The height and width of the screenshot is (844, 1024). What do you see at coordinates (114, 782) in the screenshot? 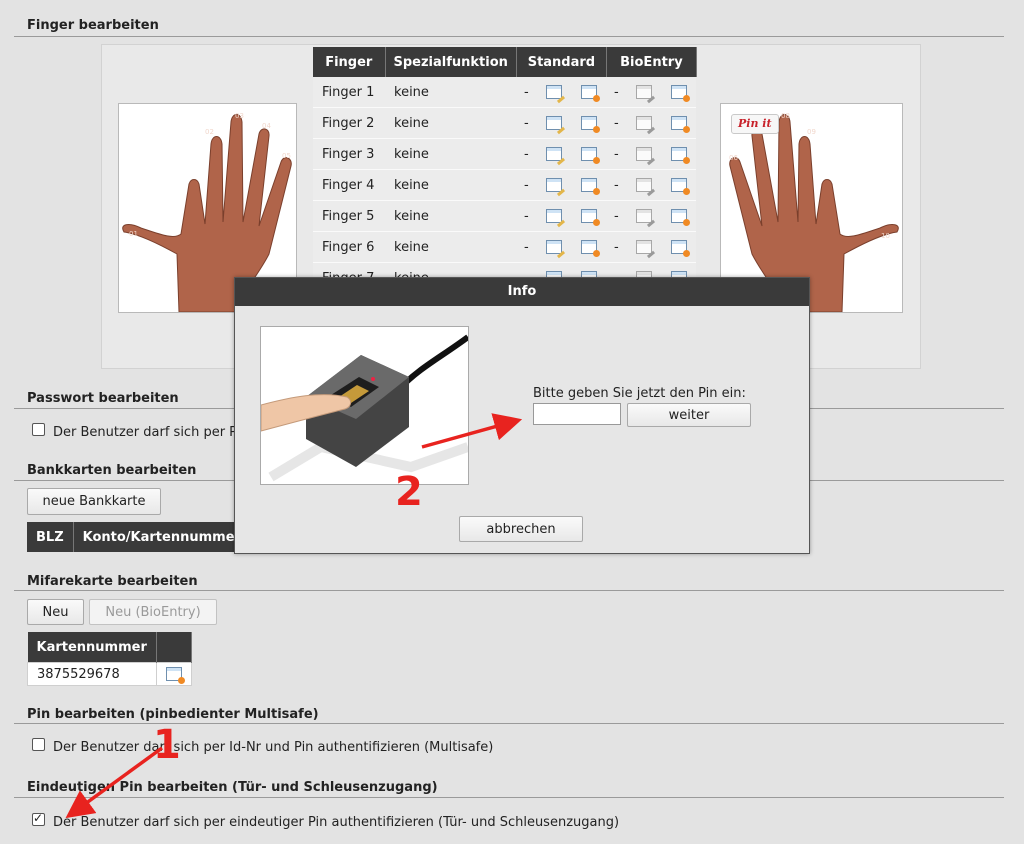
I see `arrow-1-line` at bounding box center [114, 782].